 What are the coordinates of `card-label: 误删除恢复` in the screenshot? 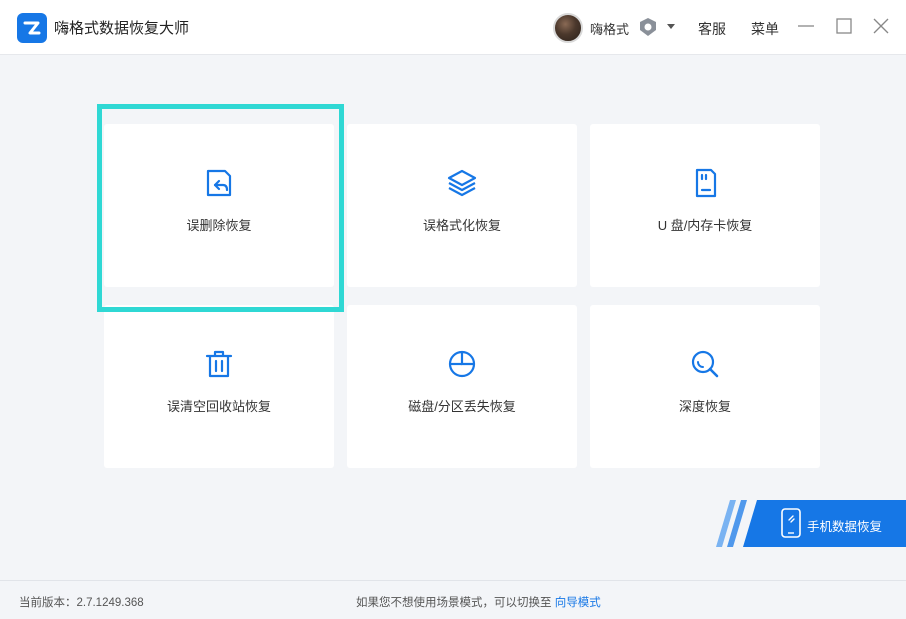 It's located at (219, 225).